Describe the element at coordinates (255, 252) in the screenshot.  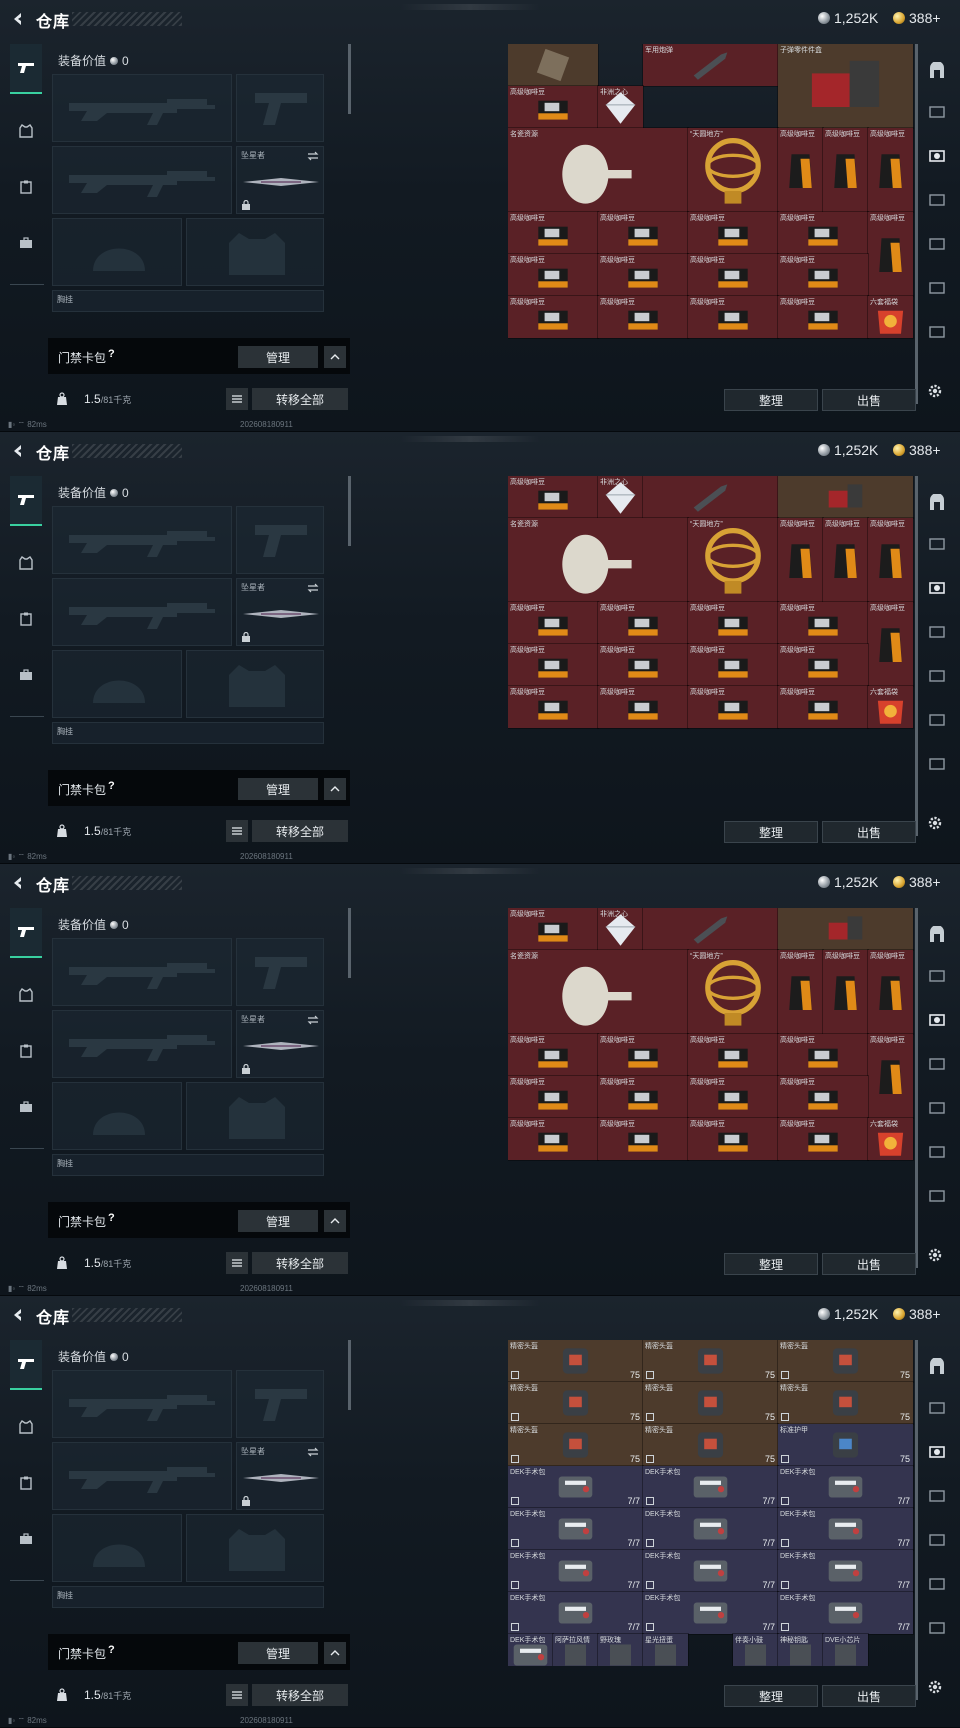
I see `body-armor-slot` at that location.